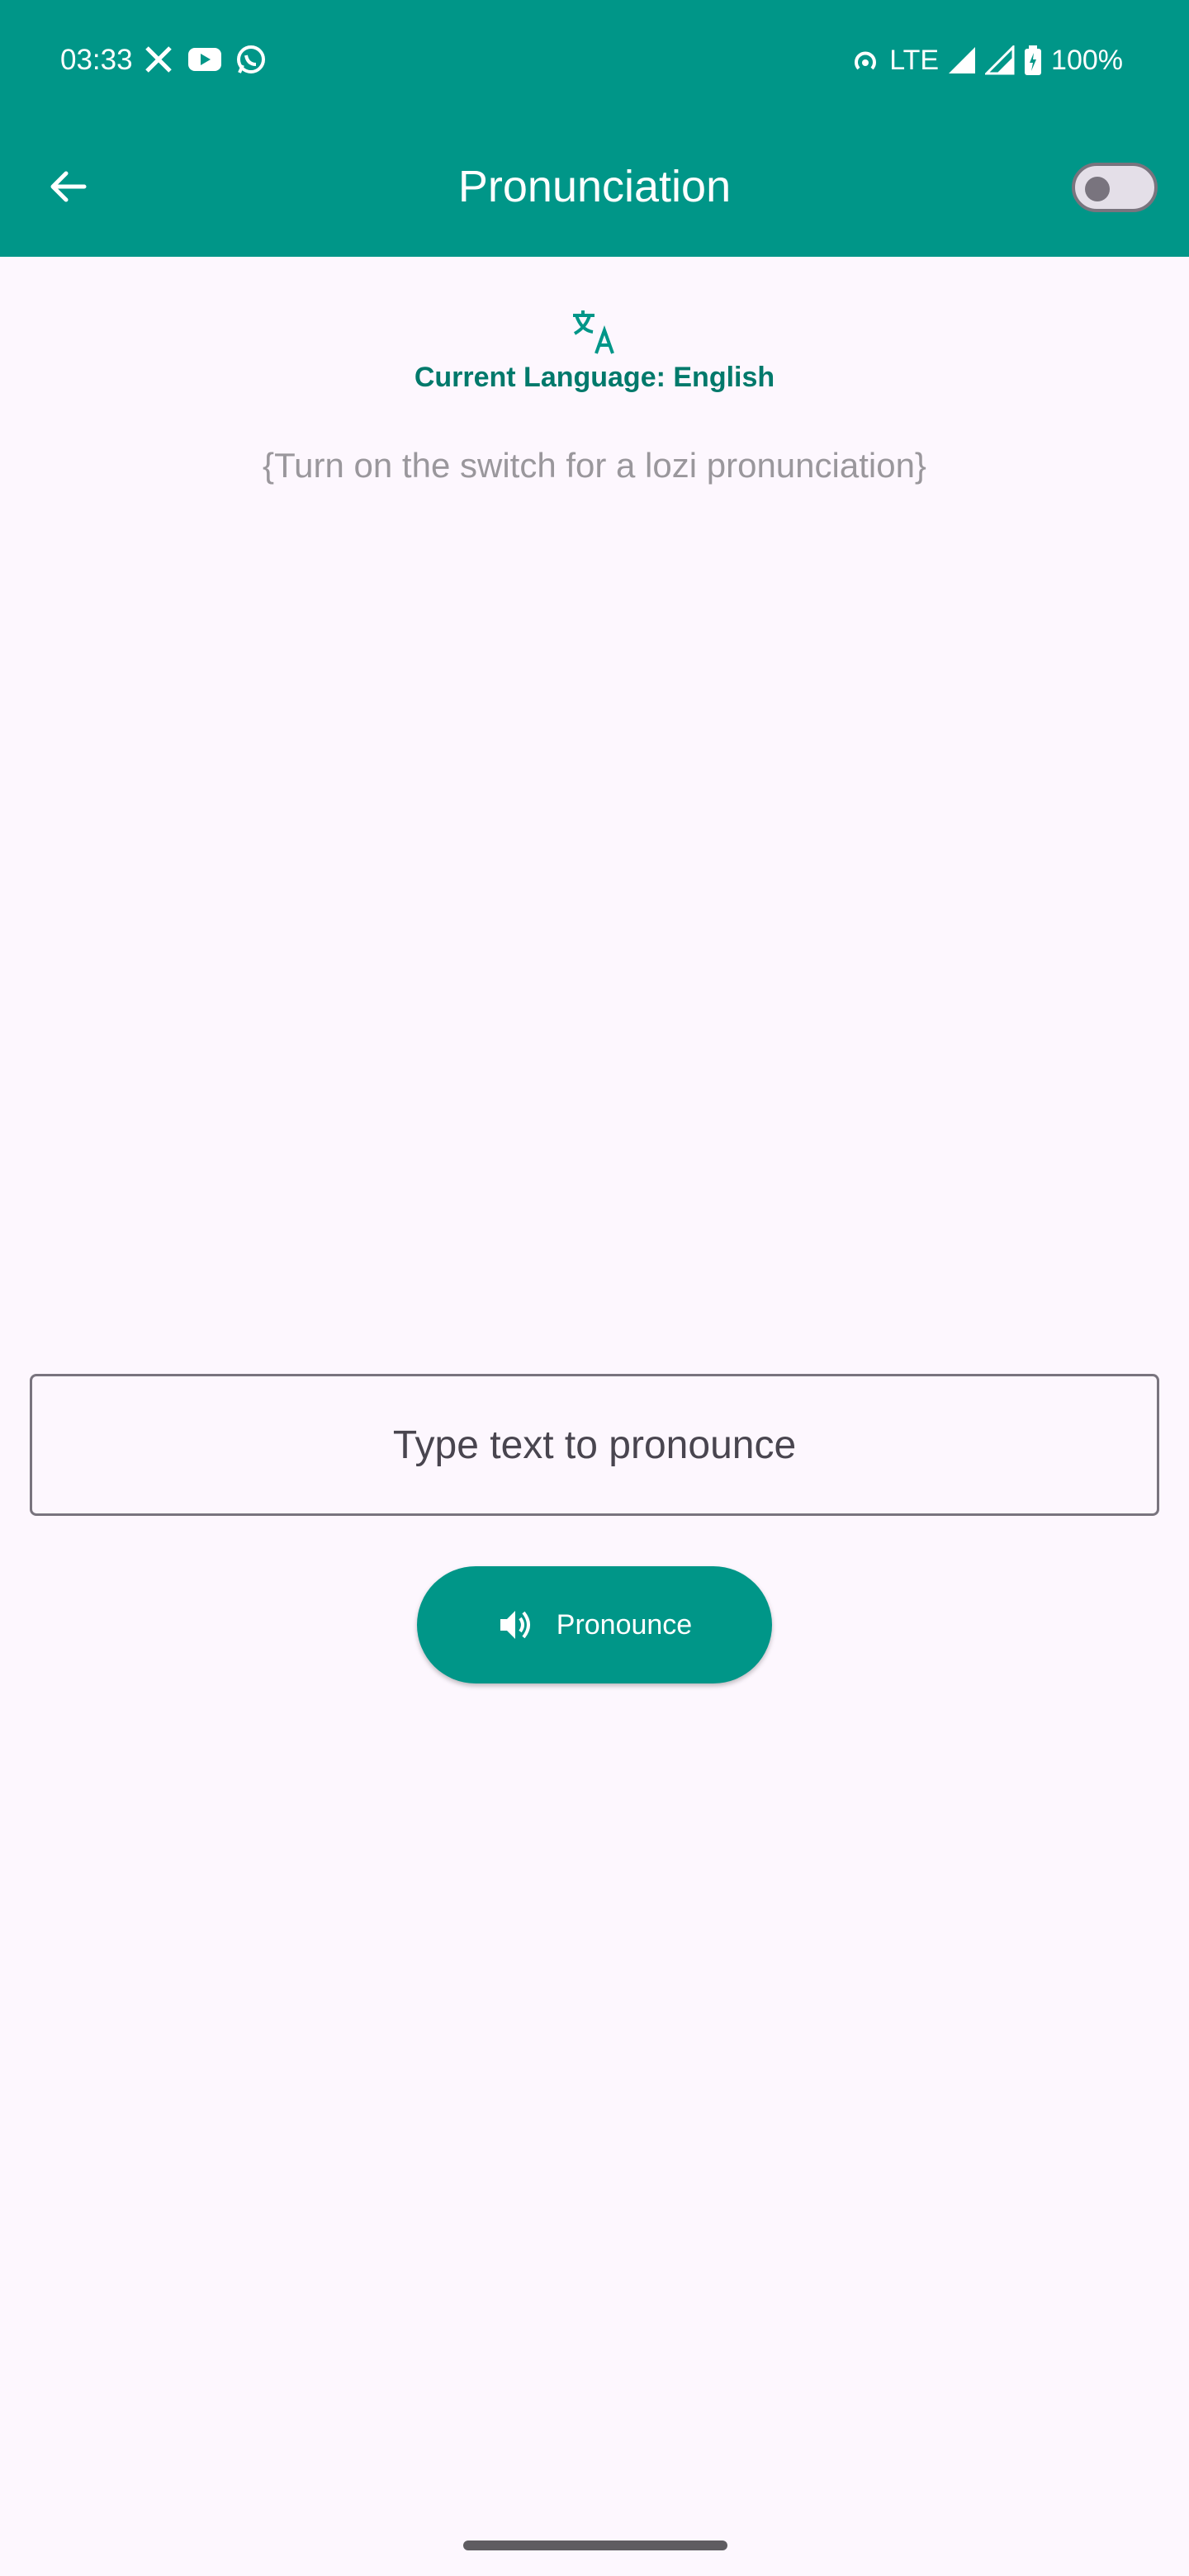 Image resolution: width=1189 pixels, height=2576 pixels. What do you see at coordinates (158, 59) in the screenshot?
I see `x-icon` at bounding box center [158, 59].